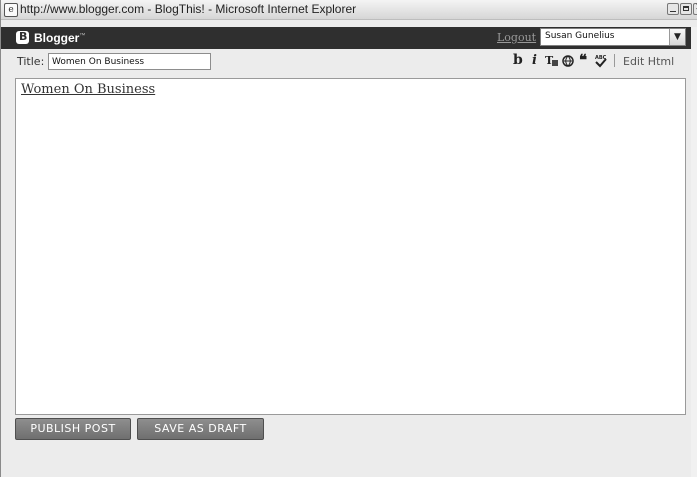  Describe the element at coordinates (73, 429) in the screenshot. I see `publish-post-button: PUBLISH POST` at that location.